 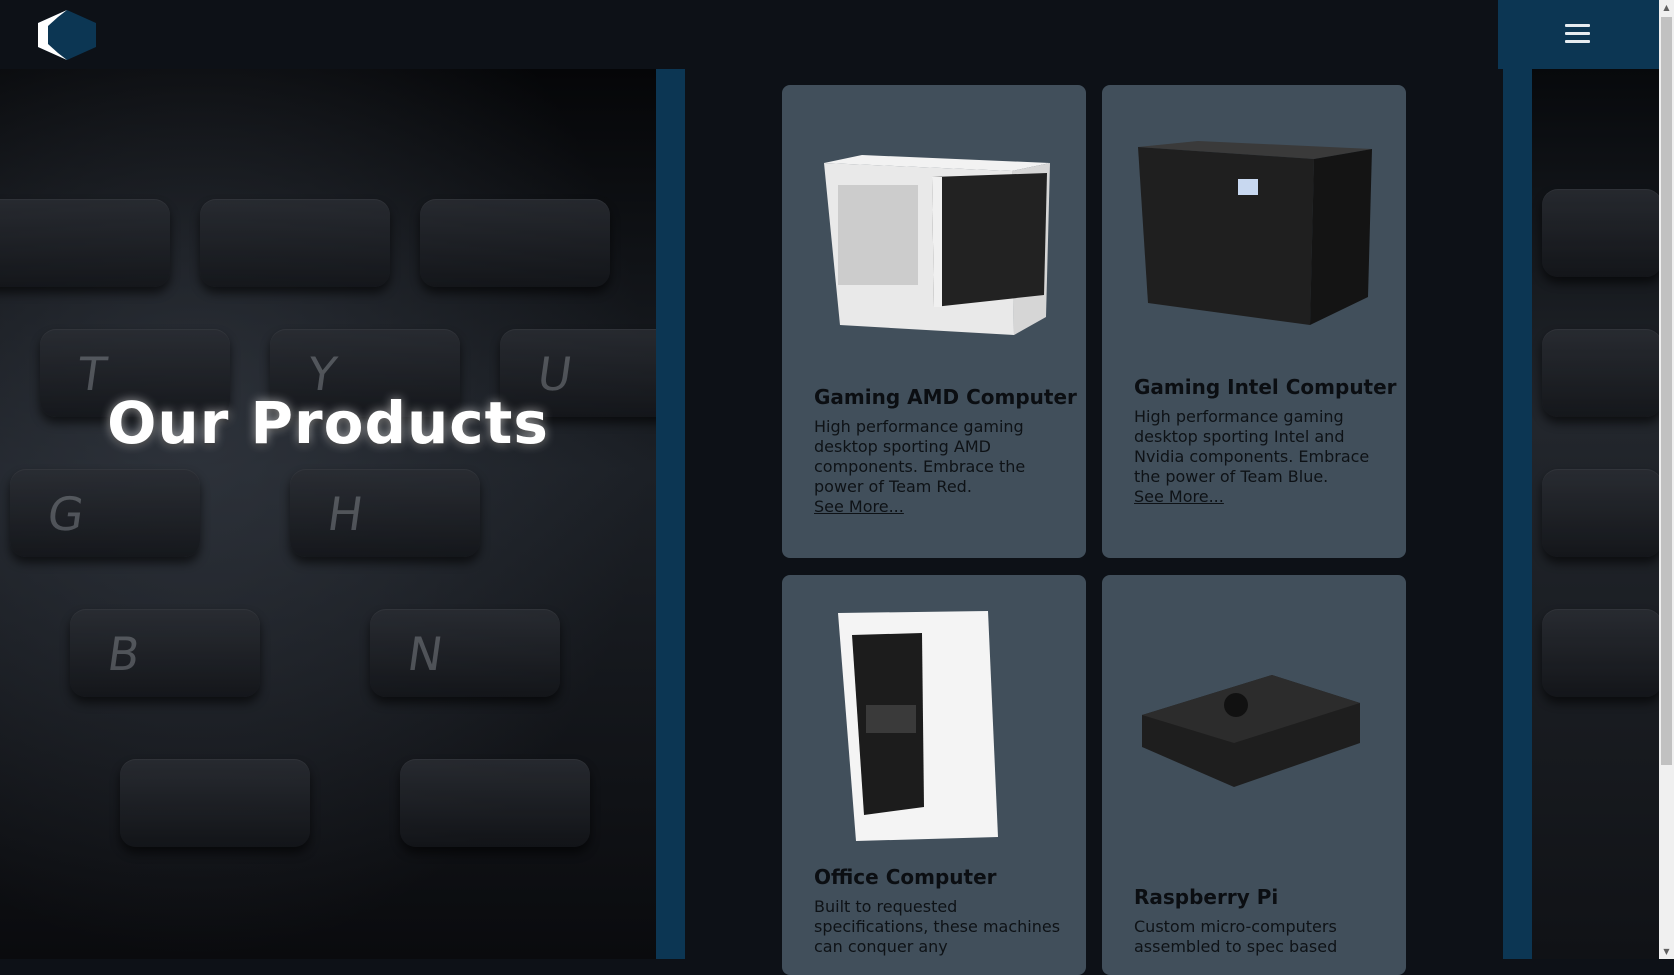 I want to click on right-accent-stripe, so click(x=1517, y=514).